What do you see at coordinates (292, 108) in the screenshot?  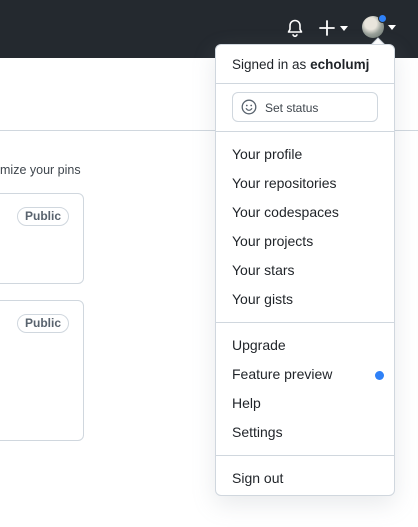 I see `set-status-label: Set status` at bounding box center [292, 108].